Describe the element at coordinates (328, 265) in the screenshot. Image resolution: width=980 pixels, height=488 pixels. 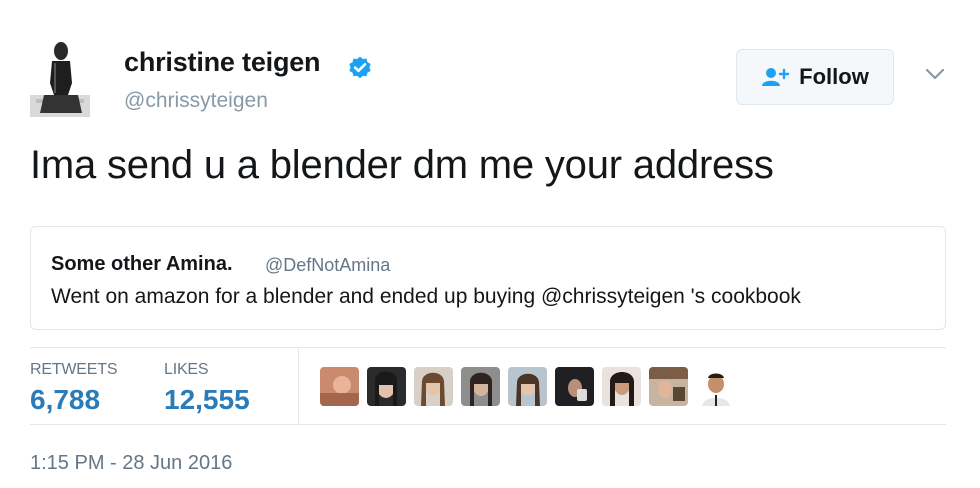
I see `quoted-tweet-handle: @DefNotAmina` at that location.